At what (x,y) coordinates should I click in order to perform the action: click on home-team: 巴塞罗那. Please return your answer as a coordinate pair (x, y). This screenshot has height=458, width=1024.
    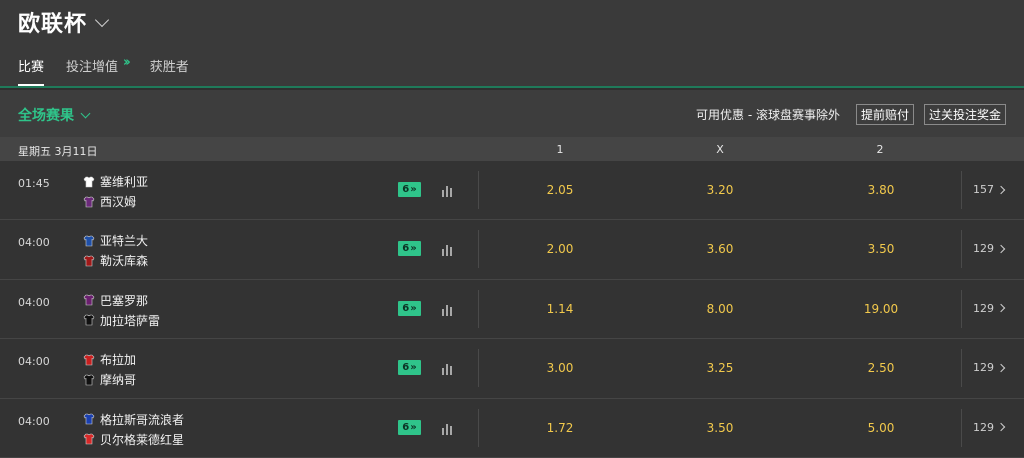
    Looking at the image, I should click on (115, 300).